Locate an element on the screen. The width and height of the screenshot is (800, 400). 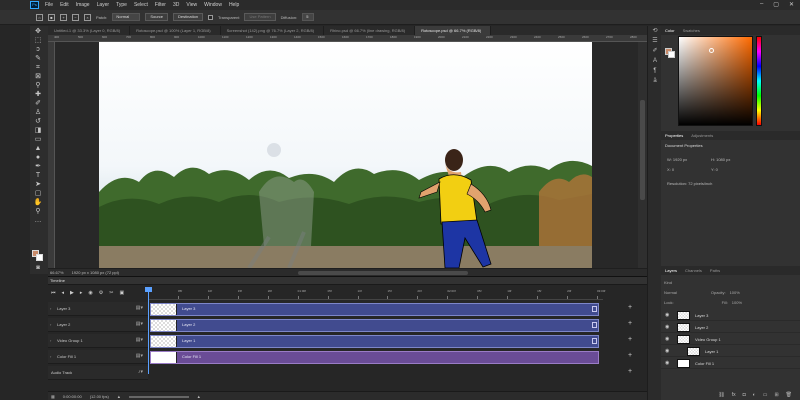
playhead-handle is located at coordinates (148, 289).